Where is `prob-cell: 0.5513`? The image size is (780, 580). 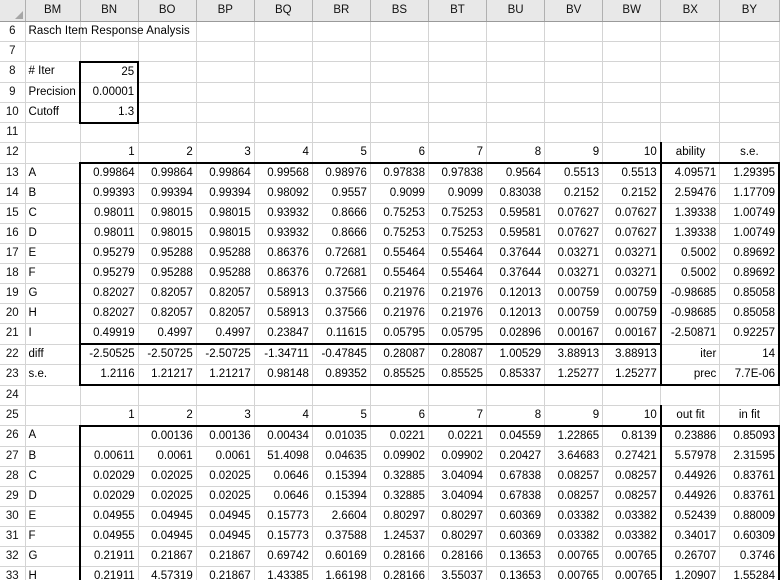
prob-cell: 0.5513 is located at coordinates (574, 173).